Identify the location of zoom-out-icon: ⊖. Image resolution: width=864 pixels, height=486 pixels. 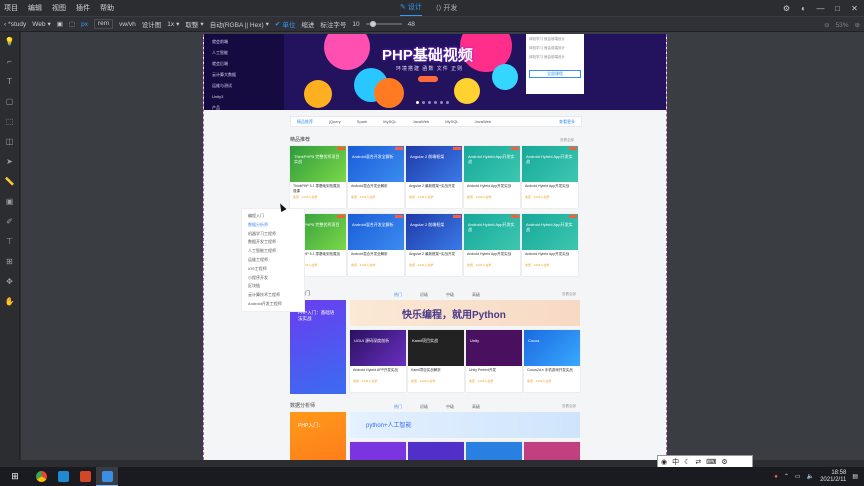
(826, 25).